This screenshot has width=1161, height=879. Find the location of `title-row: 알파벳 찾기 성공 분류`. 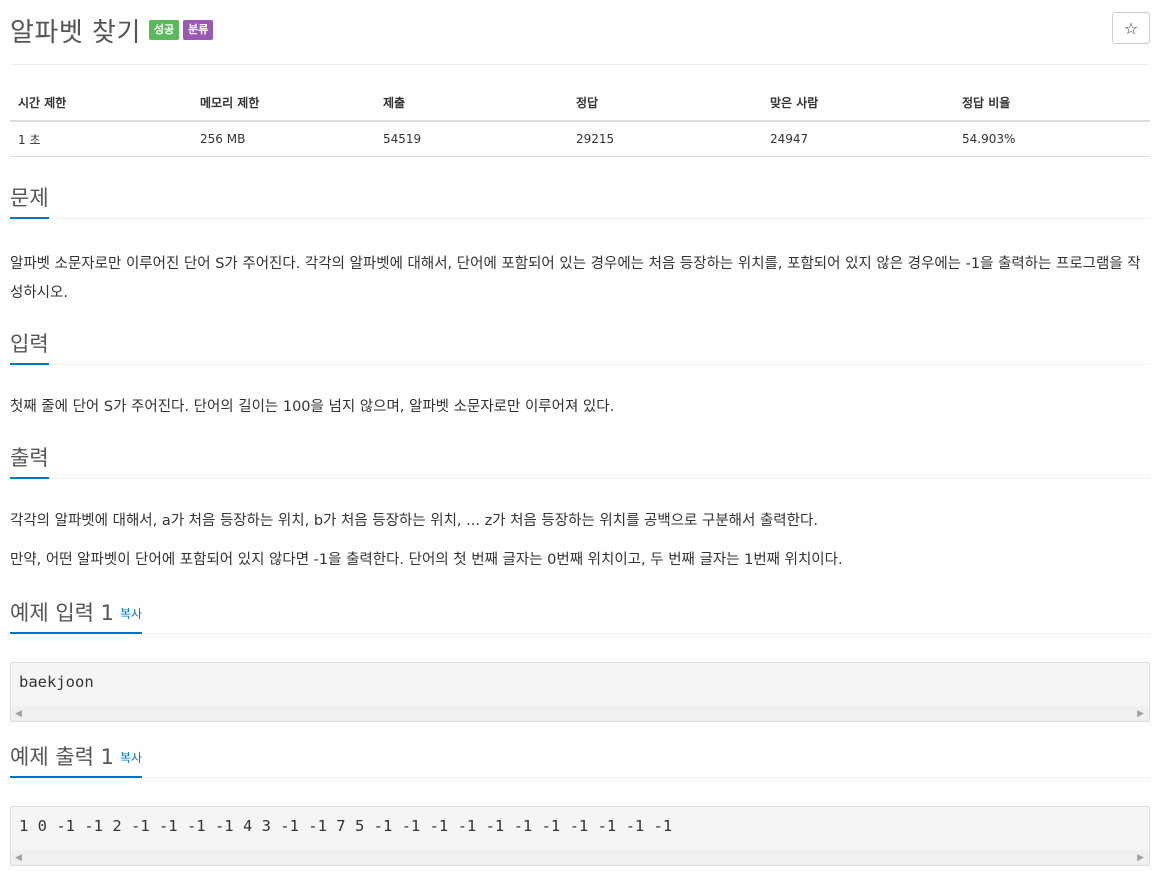

title-row: 알파벳 찾기 성공 분류 is located at coordinates (112, 30).